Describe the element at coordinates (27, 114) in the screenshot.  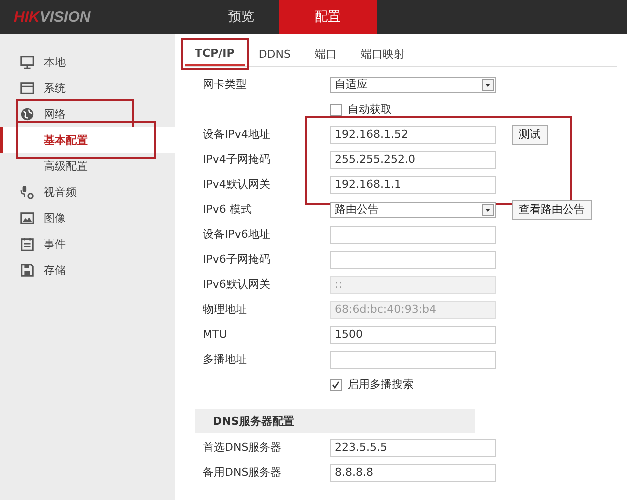
I see `globe-icon` at that location.